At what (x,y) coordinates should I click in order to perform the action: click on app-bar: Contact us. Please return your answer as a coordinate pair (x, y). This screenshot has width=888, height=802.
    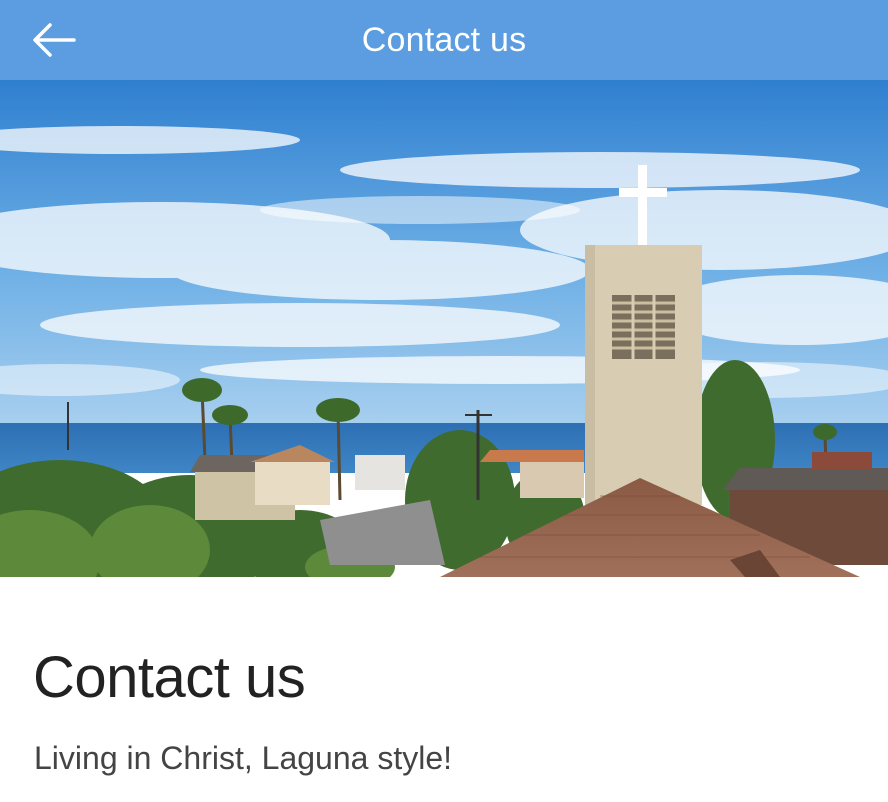
    Looking at the image, I should click on (444, 40).